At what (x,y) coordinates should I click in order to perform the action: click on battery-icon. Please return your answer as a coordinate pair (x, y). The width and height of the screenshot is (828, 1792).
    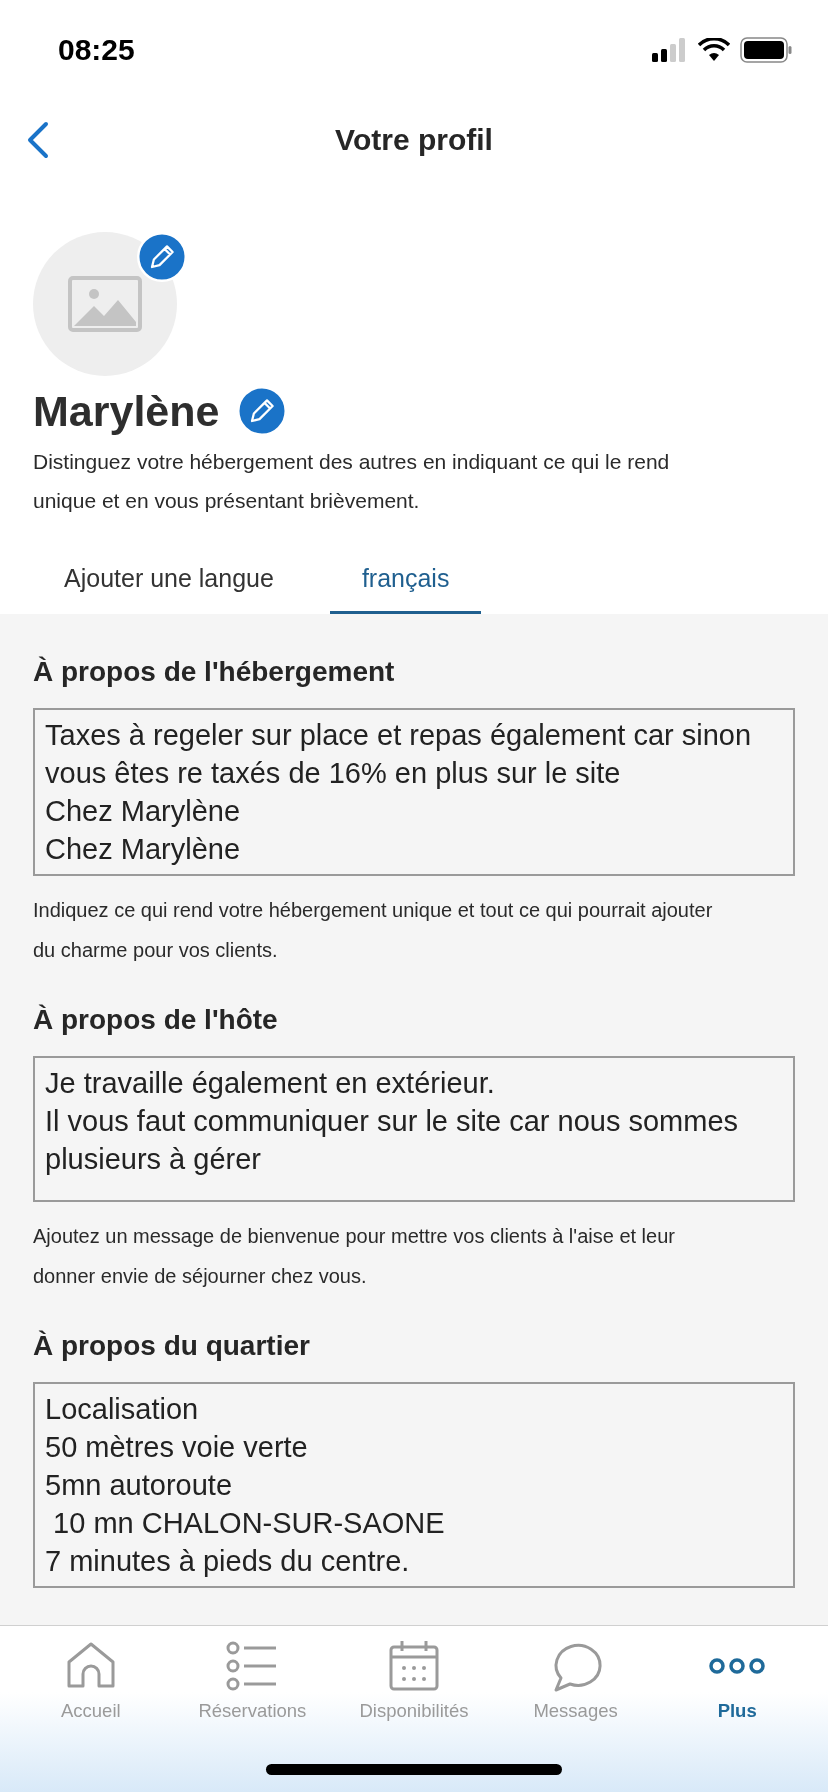
    Looking at the image, I should click on (766, 50).